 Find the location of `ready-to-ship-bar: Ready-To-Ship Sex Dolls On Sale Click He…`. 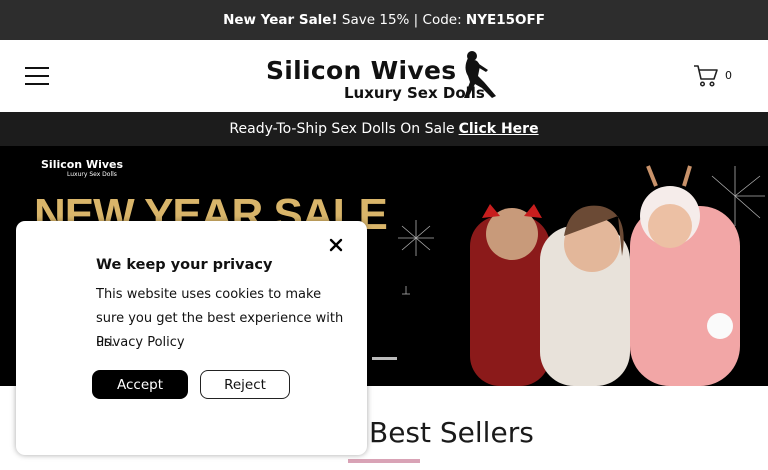

ready-to-ship-bar: Ready-To-Ship Sex Dolls On Sale Click He… is located at coordinates (384, 129).